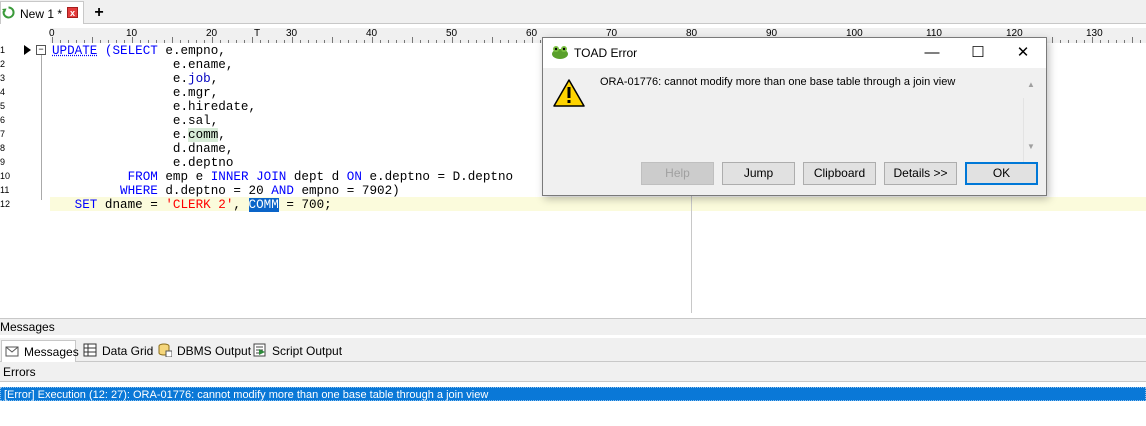 This screenshot has width=1146, height=426. I want to click on errors-title: Errors, so click(19, 372).